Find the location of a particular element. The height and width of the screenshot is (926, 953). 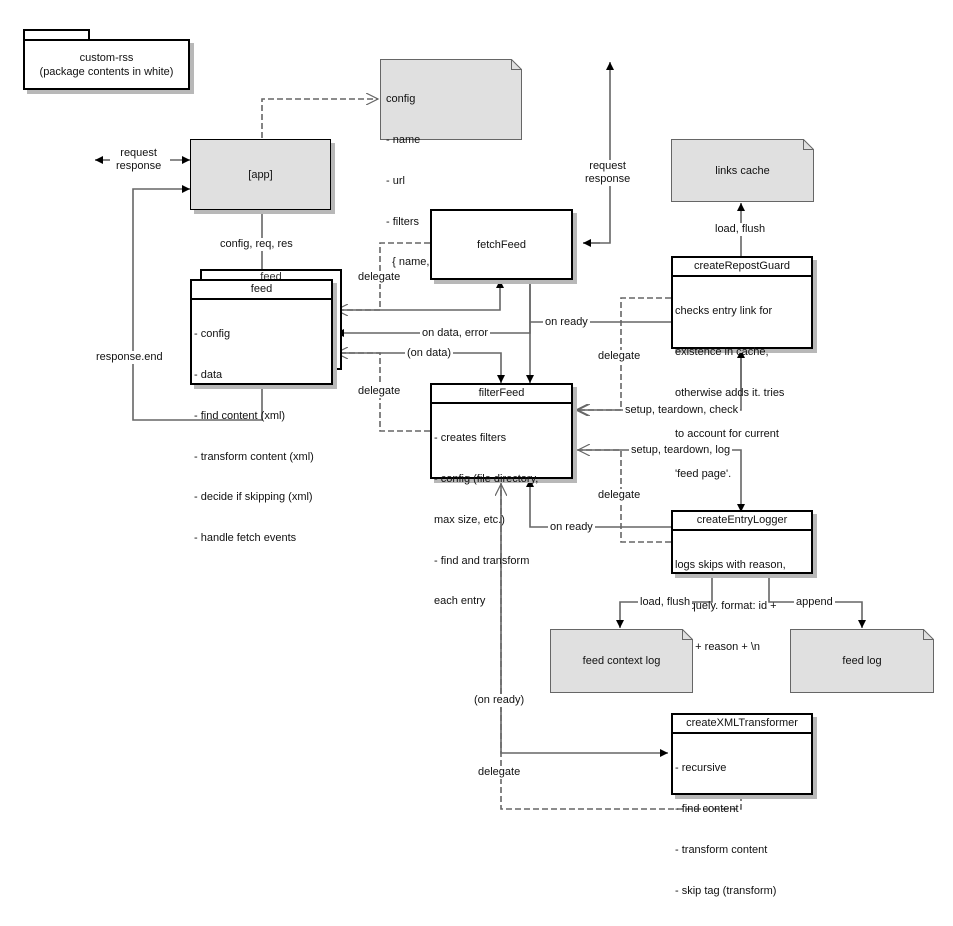

node-create-repost-guard-item: checks entry link for is located at coordinates (724, 311).